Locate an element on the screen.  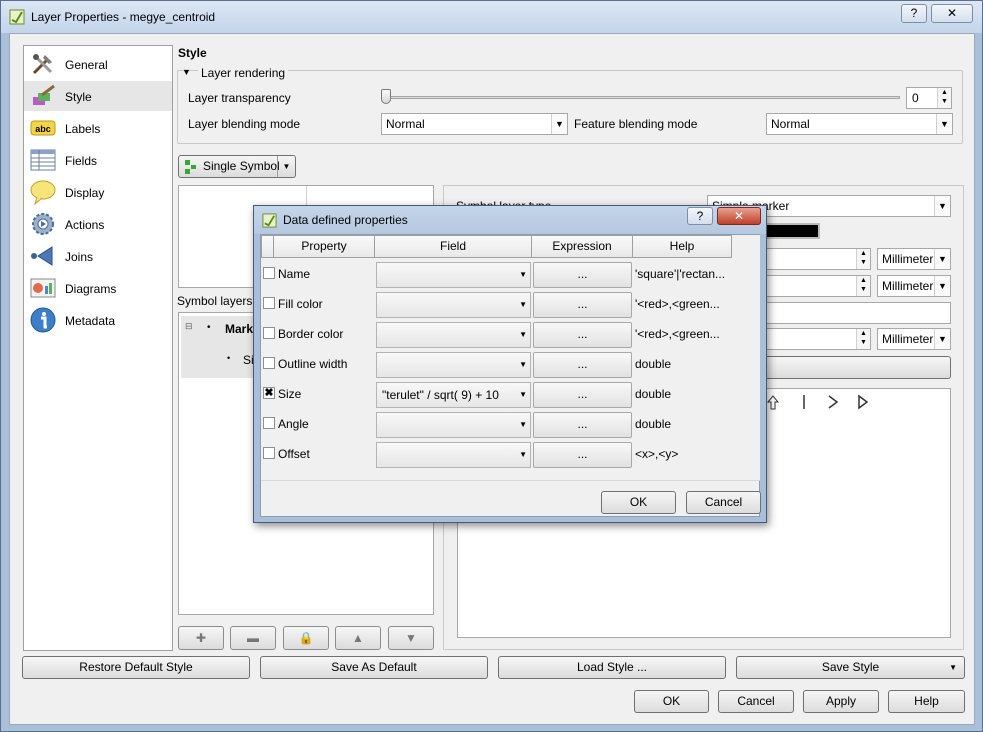
transparency-slider-track is located at coordinates (642, 97).